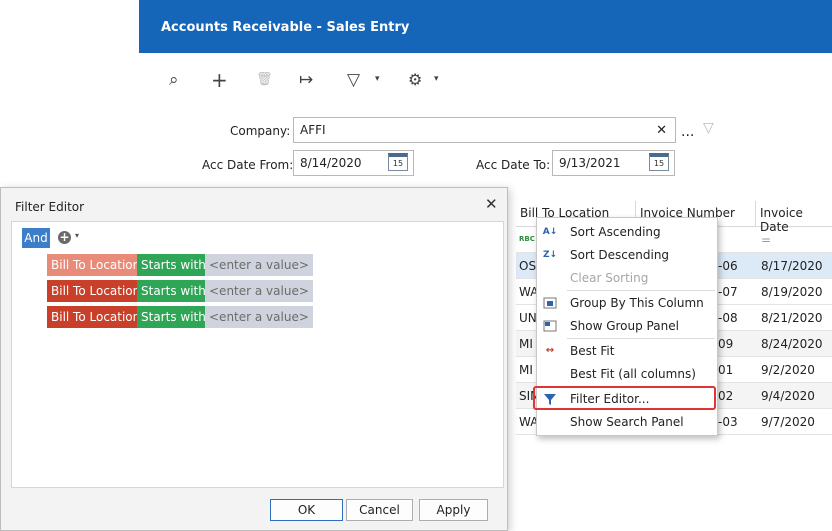 This screenshot has width=832, height=531. What do you see at coordinates (50, 207) in the screenshot?
I see `dialog-title: Filter Editor` at bounding box center [50, 207].